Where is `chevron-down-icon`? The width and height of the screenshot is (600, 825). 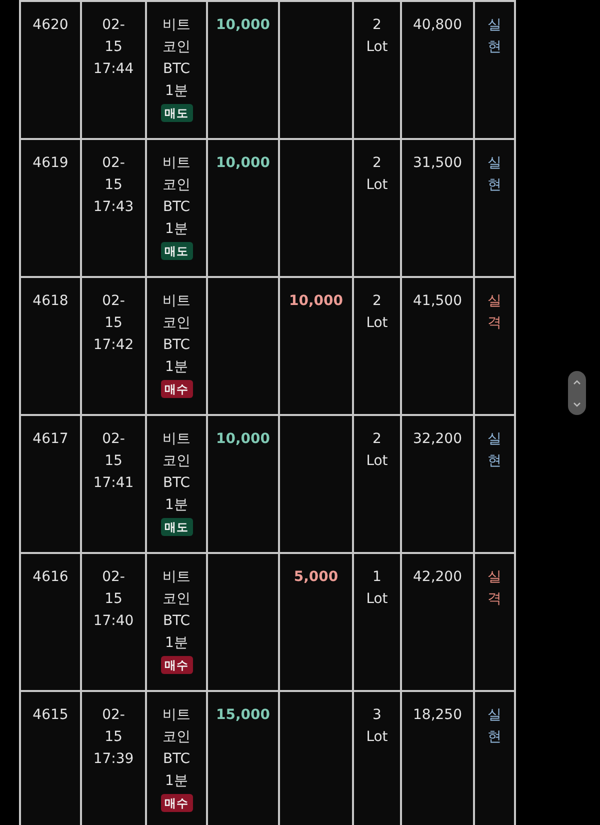 chevron-down-icon is located at coordinates (577, 404).